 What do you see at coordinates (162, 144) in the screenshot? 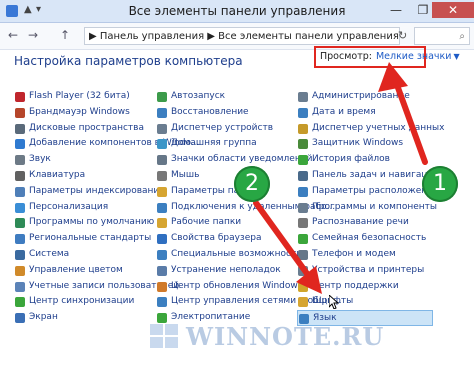
I see `homegroup-icon` at bounding box center [162, 144].